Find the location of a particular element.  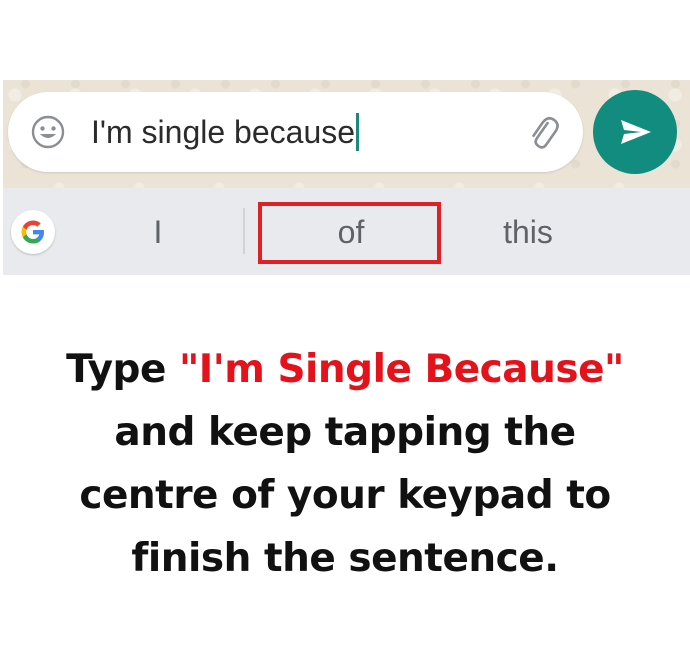

message-input-text: I'm single because is located at coordinates (225, 132).